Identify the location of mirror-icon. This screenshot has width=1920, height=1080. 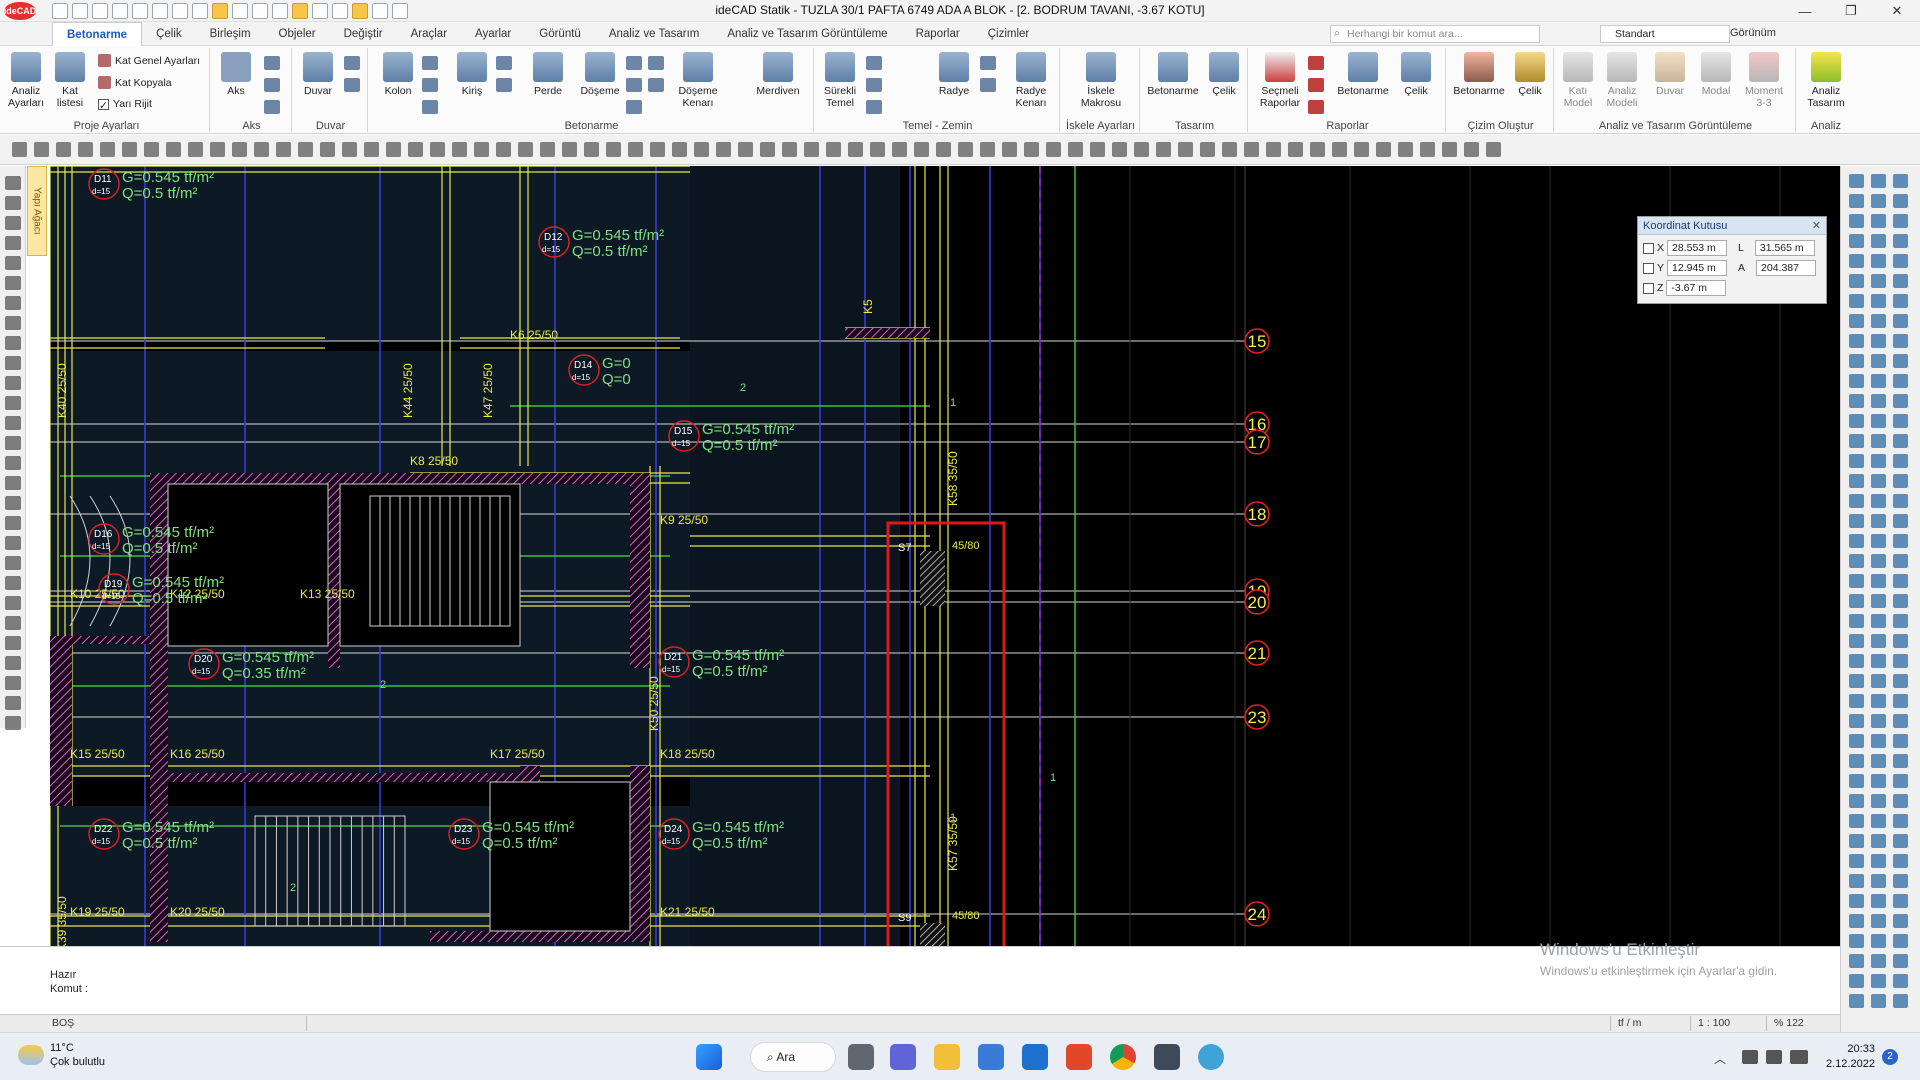
(340, 10).